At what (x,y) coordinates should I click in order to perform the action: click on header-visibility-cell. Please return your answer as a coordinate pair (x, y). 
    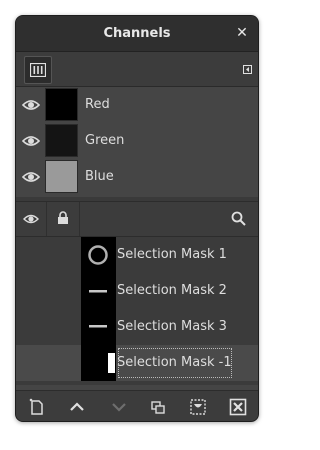
    Looking at the image, I should click on (31, 219).